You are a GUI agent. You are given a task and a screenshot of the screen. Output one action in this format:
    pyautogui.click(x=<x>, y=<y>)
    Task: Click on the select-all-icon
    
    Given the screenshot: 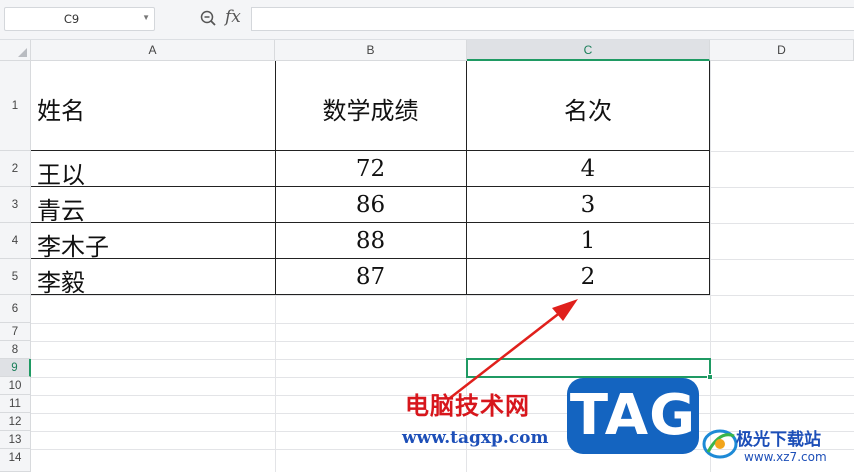 What is the action you would take?
    pyautogui.click(x=22, y=52)
    